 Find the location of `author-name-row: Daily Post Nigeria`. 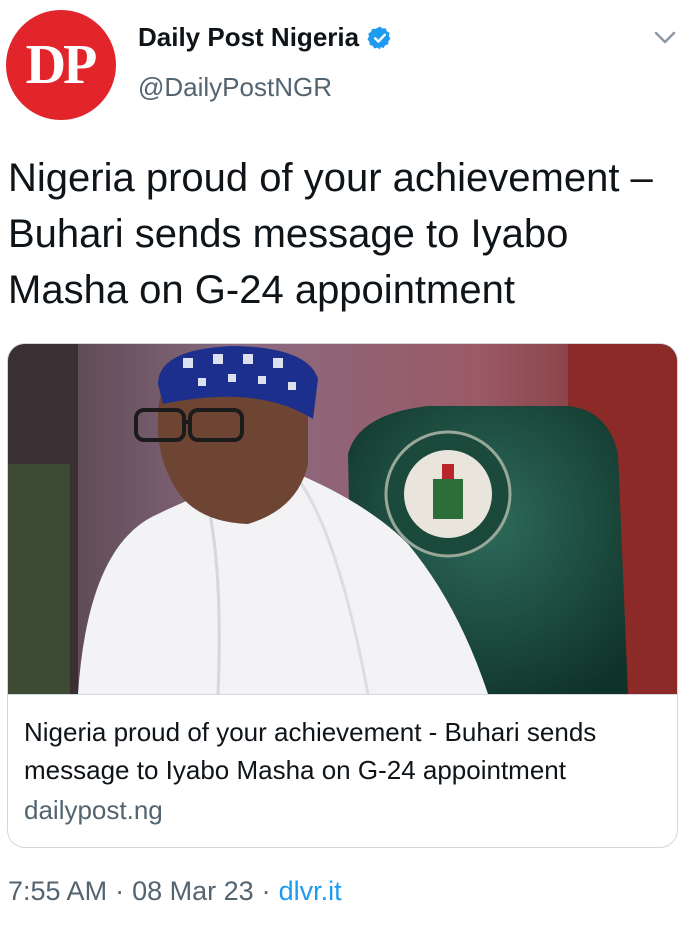

author-name-row: Daily Post Nigeria is located at coordinates (265, 37).